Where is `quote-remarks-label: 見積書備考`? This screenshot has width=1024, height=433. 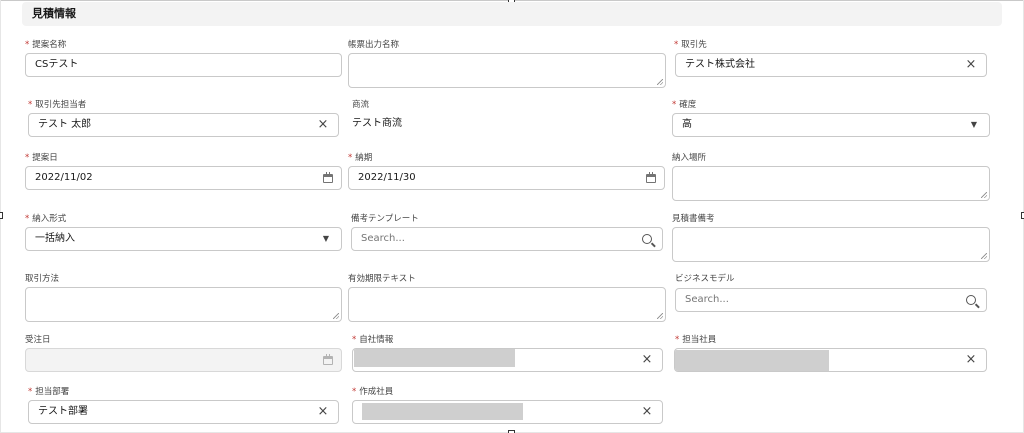
quote-remarks-label: 見積書備考 is located at coordinates (693, 219).